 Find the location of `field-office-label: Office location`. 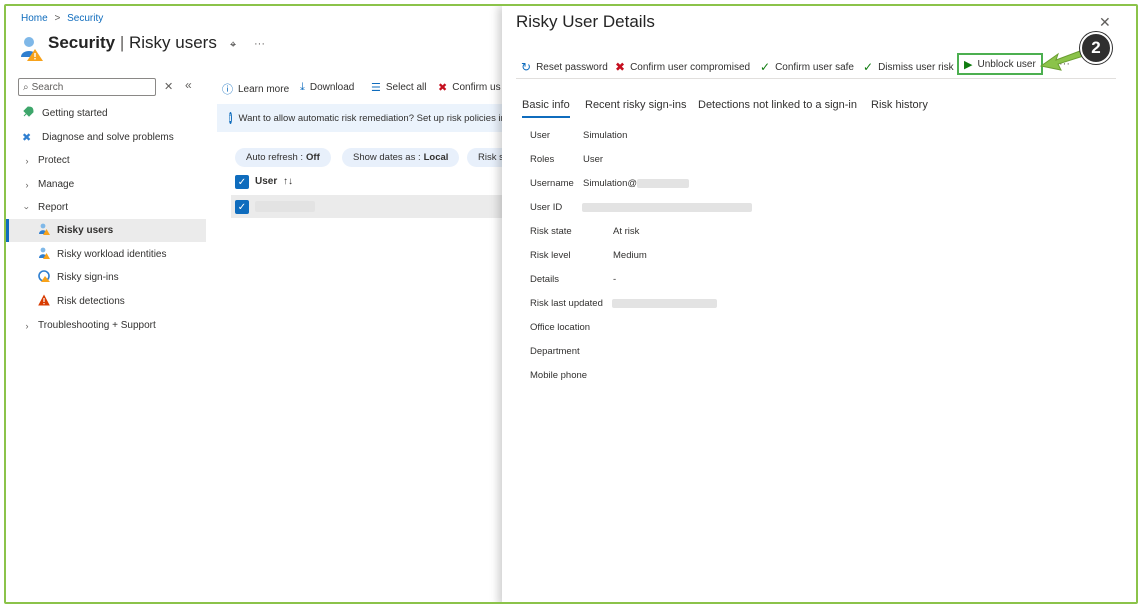

field-office-label: Office location is located at coordinates (560, 327).